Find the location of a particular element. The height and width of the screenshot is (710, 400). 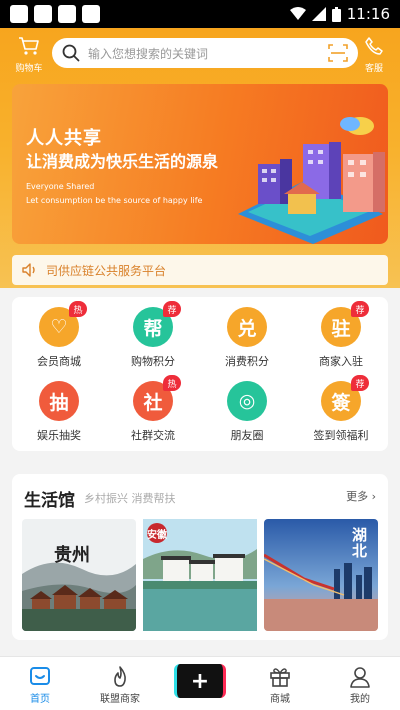

banner-headline-1: 人人共享 is located at coordinates (64, 138).